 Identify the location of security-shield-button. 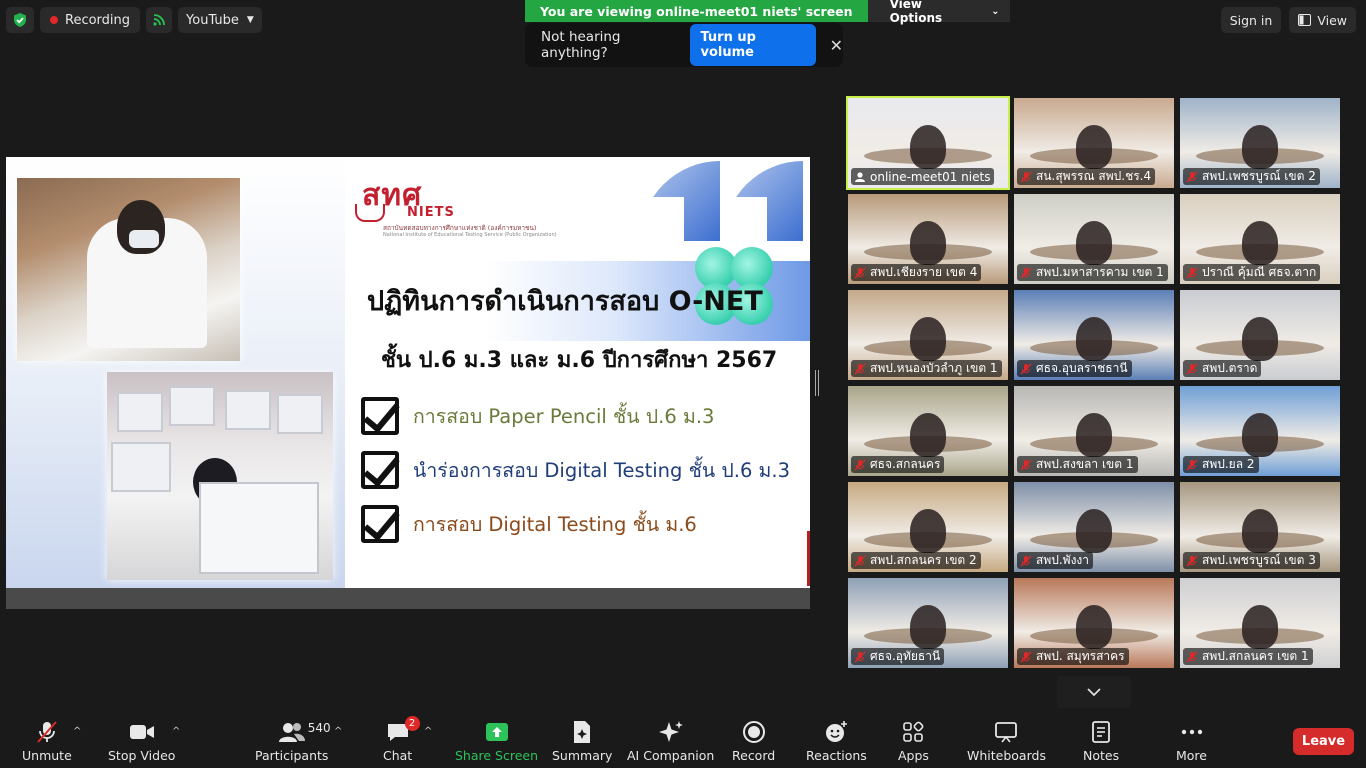
(20, 20).